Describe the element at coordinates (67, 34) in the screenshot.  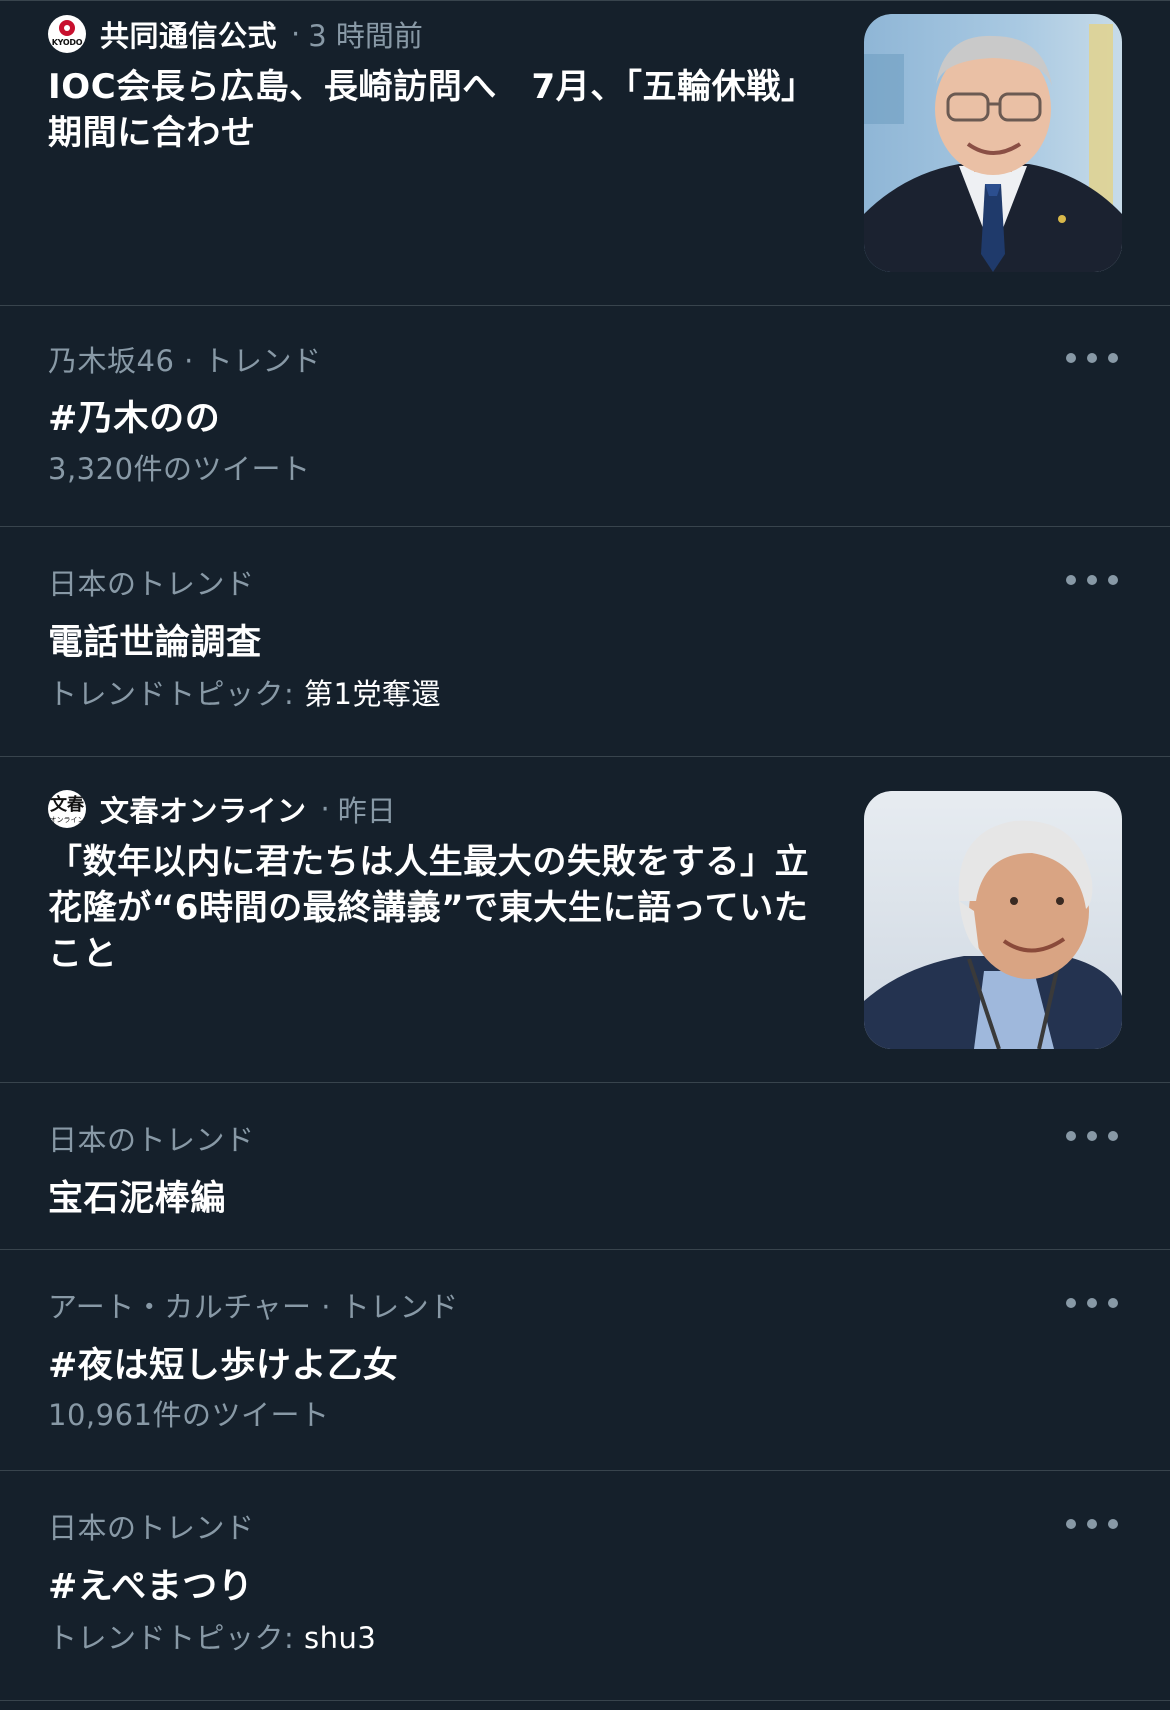
I see `kyodo-logo-icon: KYODO` at that location.